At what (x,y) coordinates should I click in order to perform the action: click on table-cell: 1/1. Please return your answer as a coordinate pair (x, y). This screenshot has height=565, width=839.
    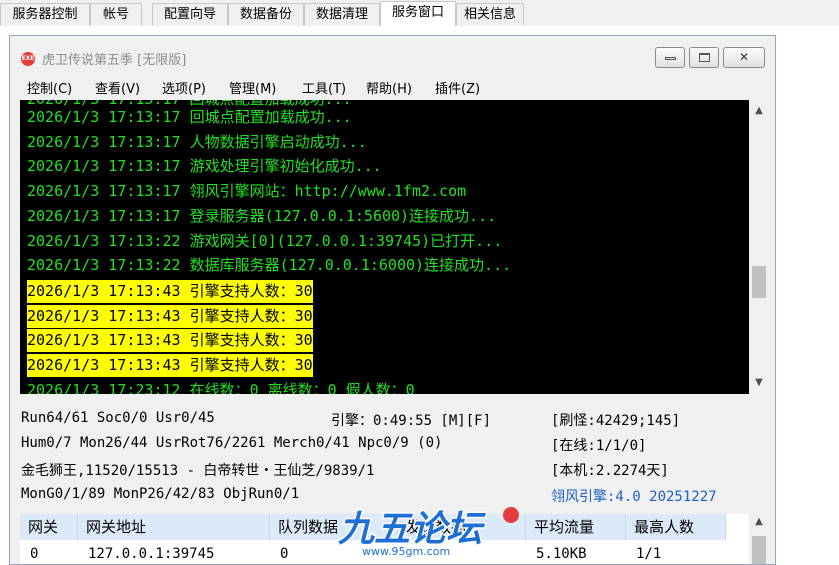
    Looking at the image, I should click on (643, 553).